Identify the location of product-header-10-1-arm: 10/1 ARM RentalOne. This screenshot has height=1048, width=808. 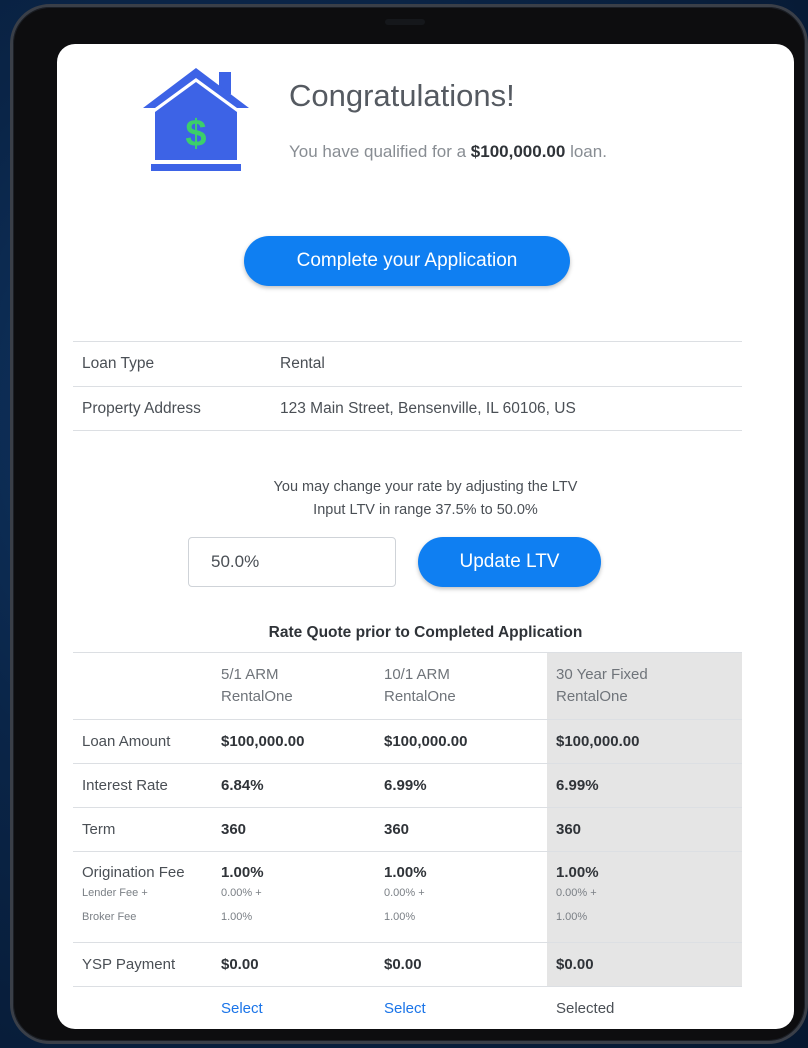
(461, 686).